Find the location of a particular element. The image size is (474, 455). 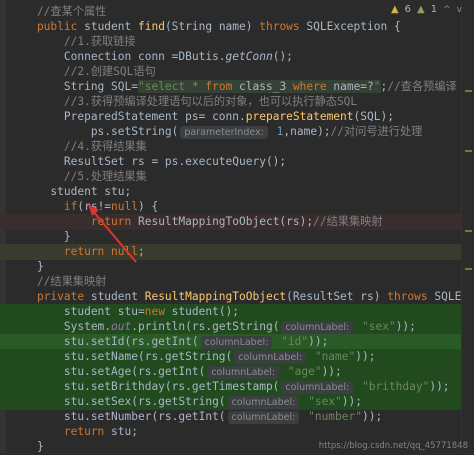

code-token: //结果集映射 is located at coordinates (58, 281).